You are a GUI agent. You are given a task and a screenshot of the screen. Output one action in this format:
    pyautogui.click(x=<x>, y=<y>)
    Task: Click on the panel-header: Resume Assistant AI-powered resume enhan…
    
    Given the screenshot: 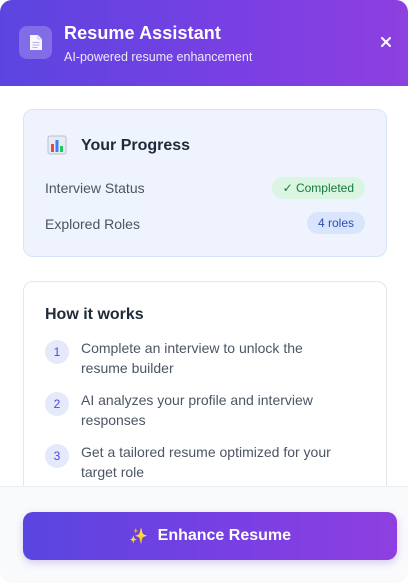 What is the action you would take?
    pyautogui.click(x=204, y=43)
    